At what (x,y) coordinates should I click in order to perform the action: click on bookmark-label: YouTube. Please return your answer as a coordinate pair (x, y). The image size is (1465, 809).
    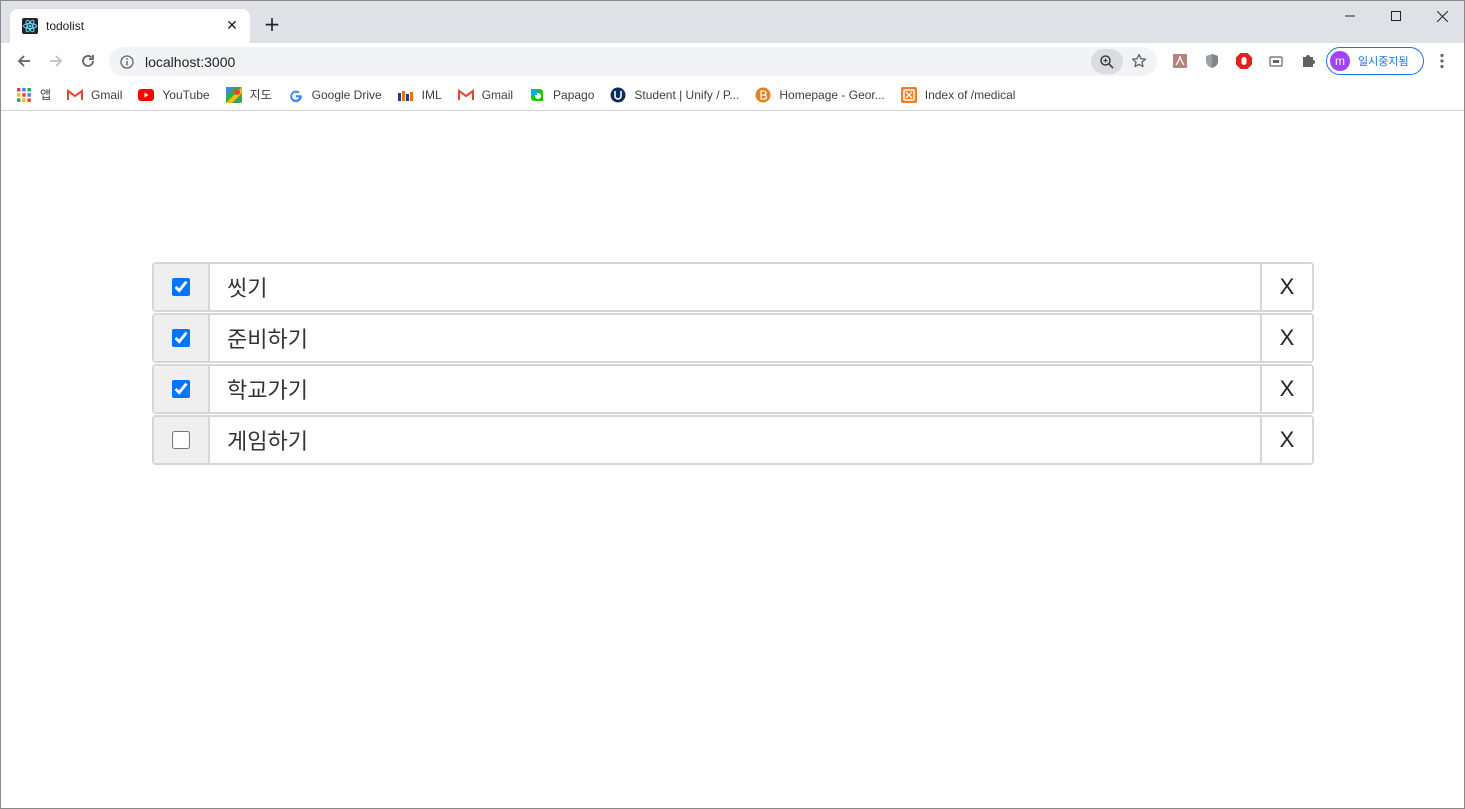
    Looking at the image, I should click on (186, 94).